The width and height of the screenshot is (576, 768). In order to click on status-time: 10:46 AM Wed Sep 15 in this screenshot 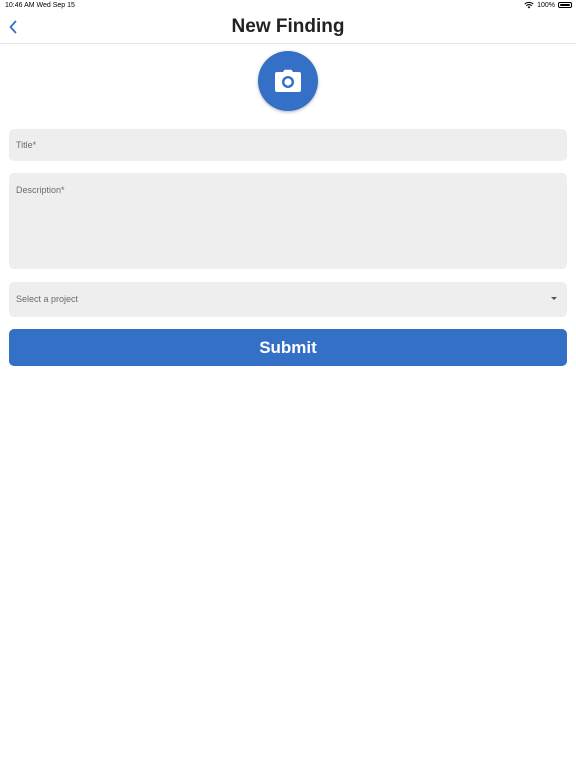, I will do `click(40, 5)`.